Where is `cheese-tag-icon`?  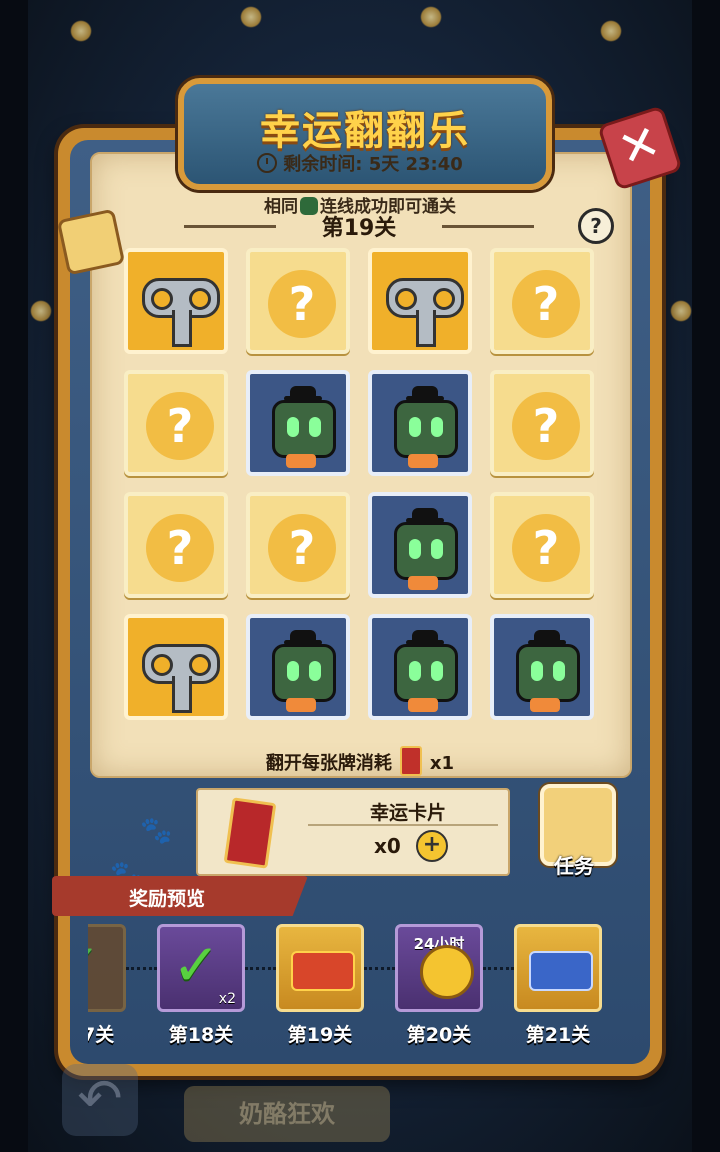
cheese-tag-icon is located at coordinates (91, 242).